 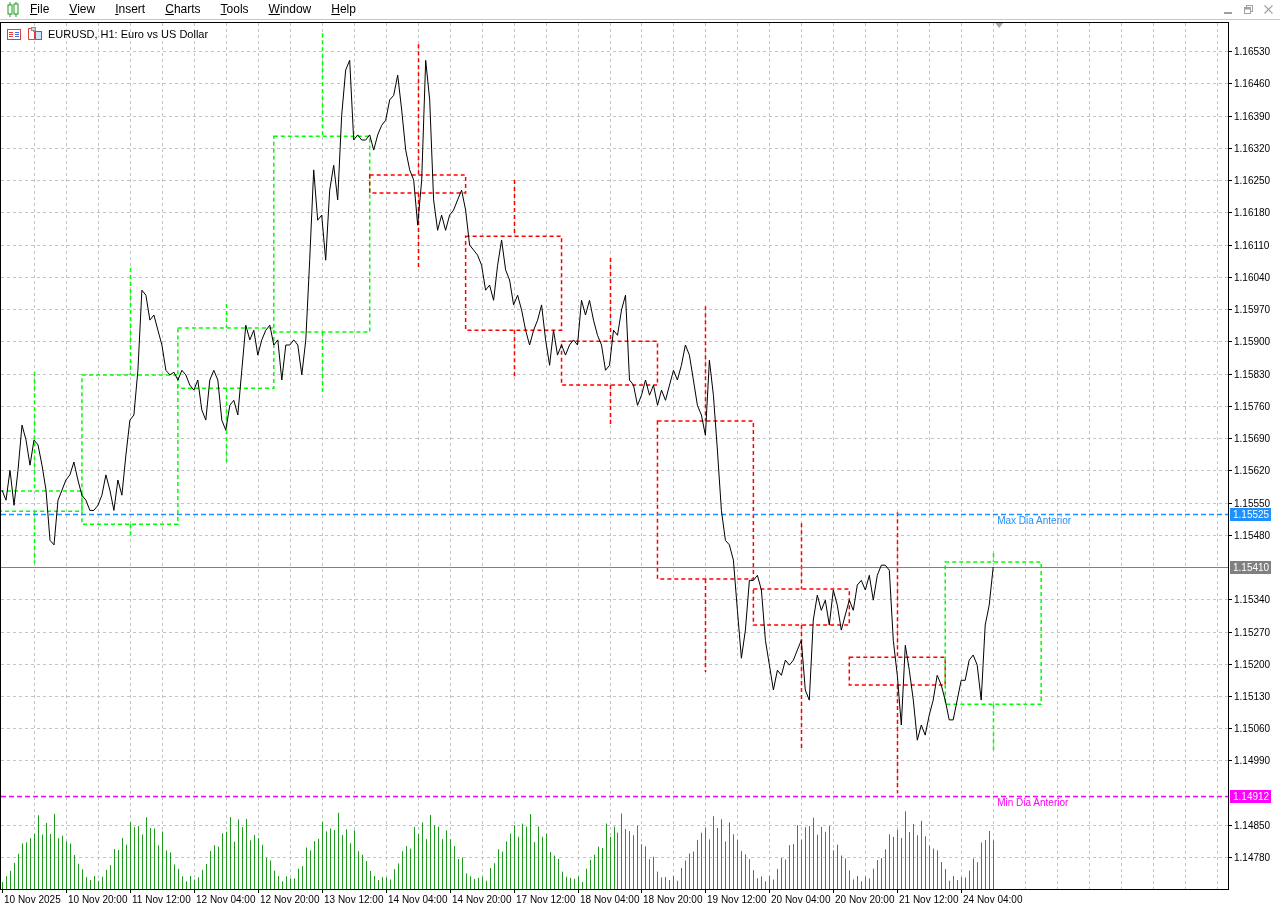 I want to click on menu-item: Insert, so click(x=130, y=9).